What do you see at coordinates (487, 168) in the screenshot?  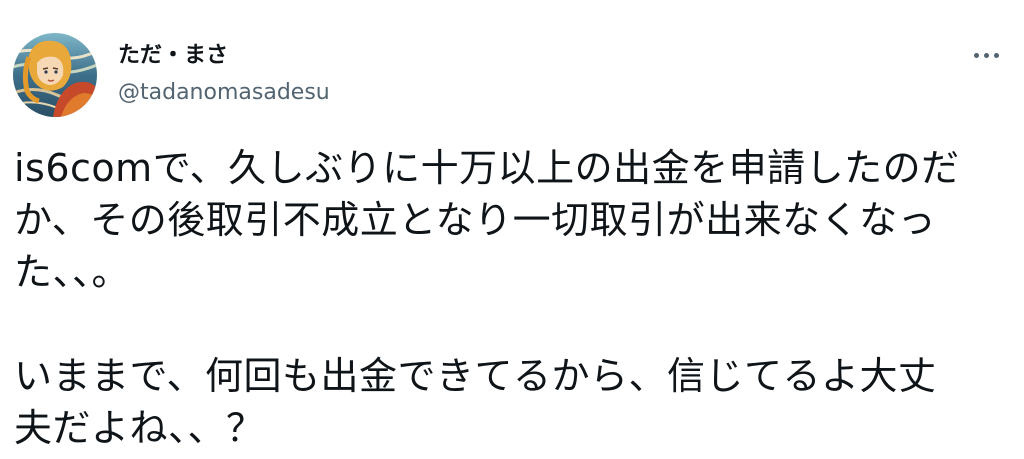 I see `tweet-text-line: is6comで、久しぶりに十万以上の出金を申請したのだ` at bounding box center [487, 168].